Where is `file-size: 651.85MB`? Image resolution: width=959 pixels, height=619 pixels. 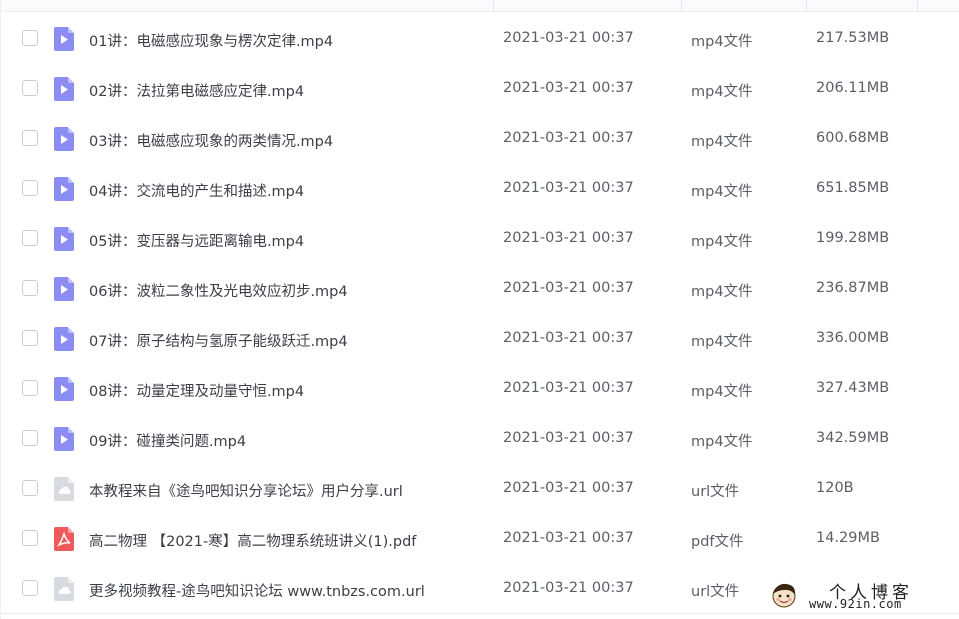
file-size: 651.85MB is located at coordinates (853, 188).